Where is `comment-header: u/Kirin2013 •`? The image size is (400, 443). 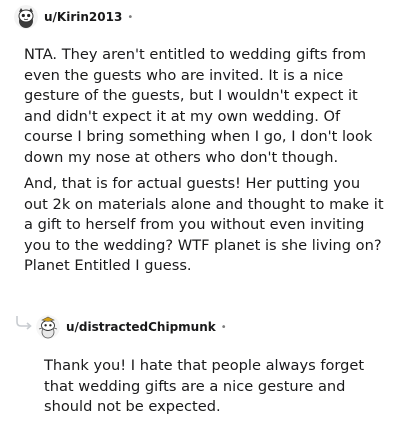 comment-header: u/Kirin2013 • is located at coordinates (73, 17).